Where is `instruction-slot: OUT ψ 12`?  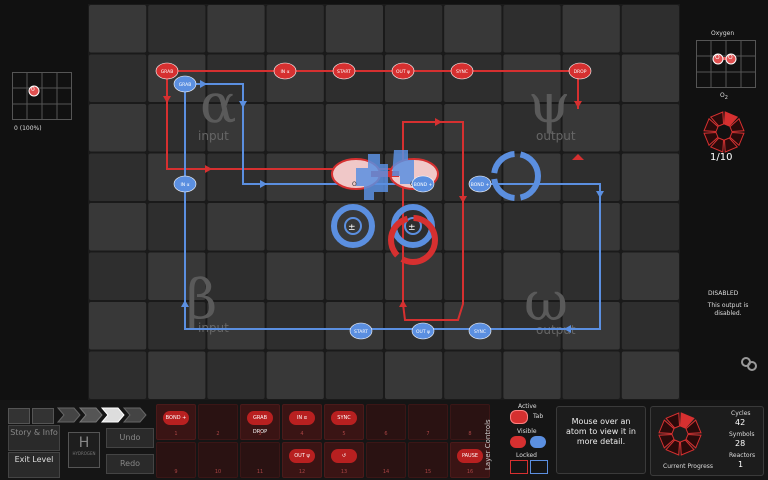 instruction-slot: OUT ψ 12 is located at coordinates (302, 460).